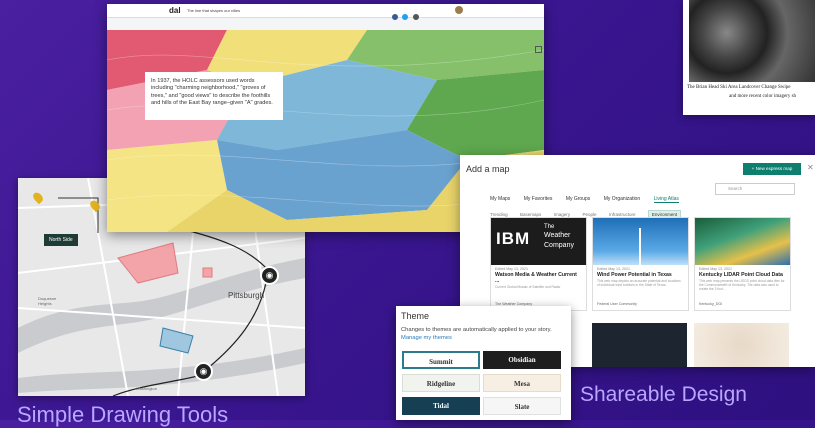 The width and height of the screenshot is (815, 428). Describe the element at coordinates (557, 235) in the screenshot. I see `weather-logo-line2: Weather` at that location.